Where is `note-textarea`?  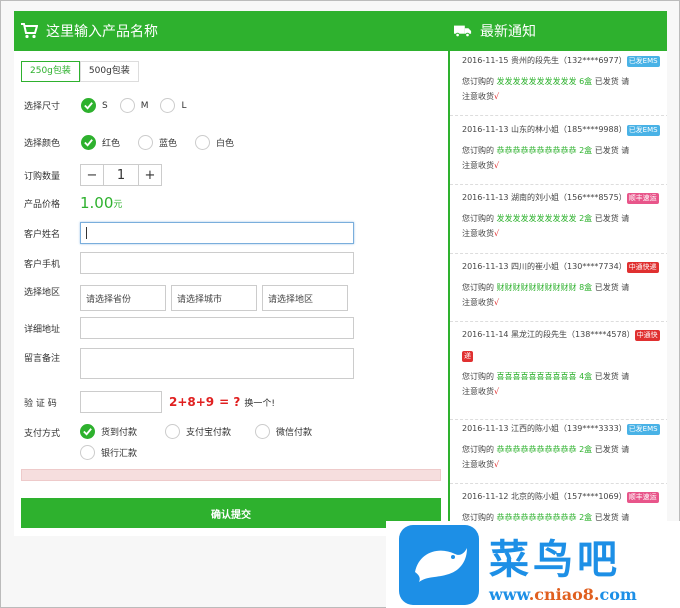
note-textarea is located at coordinates (217, 363).